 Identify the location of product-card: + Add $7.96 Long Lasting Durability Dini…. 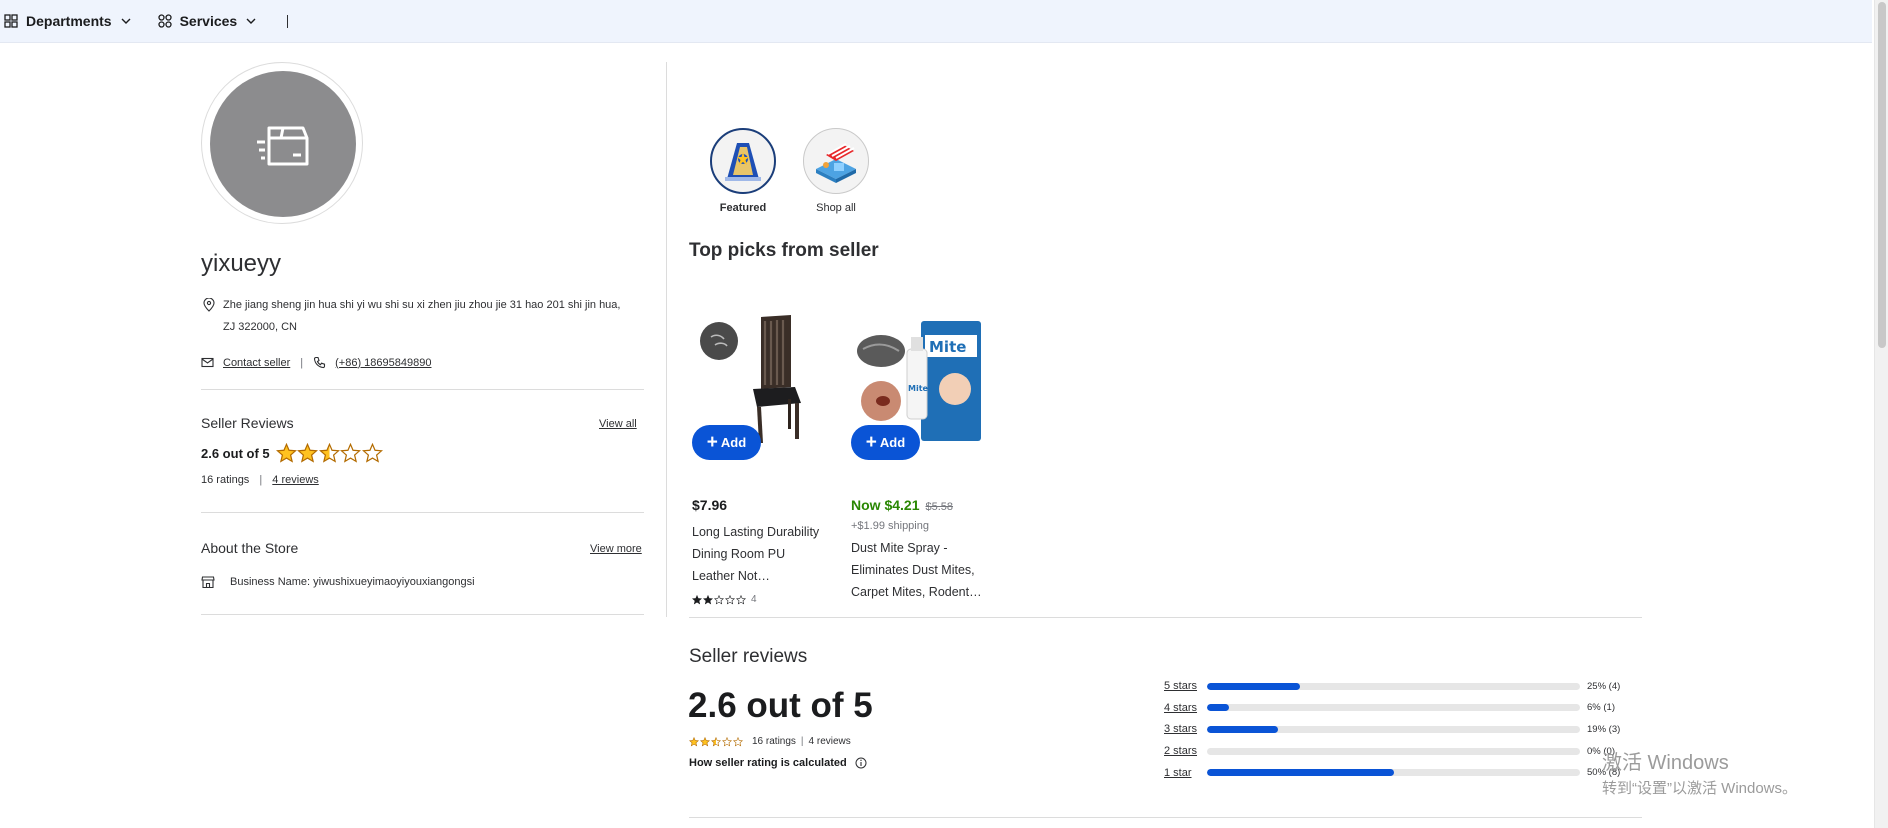
(761, 459).